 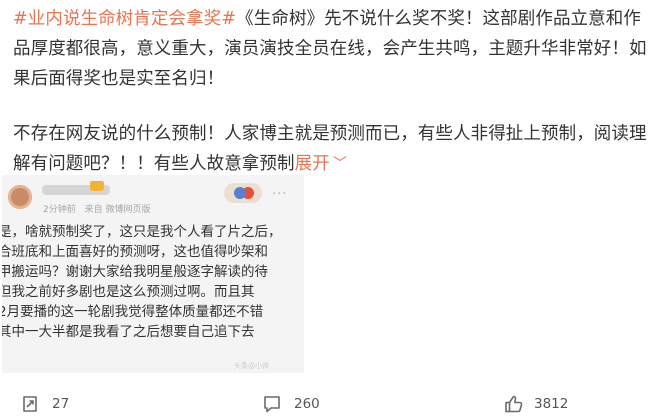 What do you see at coordinates (128, 332) in the screenshot?
I see `embed-line: 其中一大半都是我看了之后想要自己追下去` at bounding box center [128, 332].